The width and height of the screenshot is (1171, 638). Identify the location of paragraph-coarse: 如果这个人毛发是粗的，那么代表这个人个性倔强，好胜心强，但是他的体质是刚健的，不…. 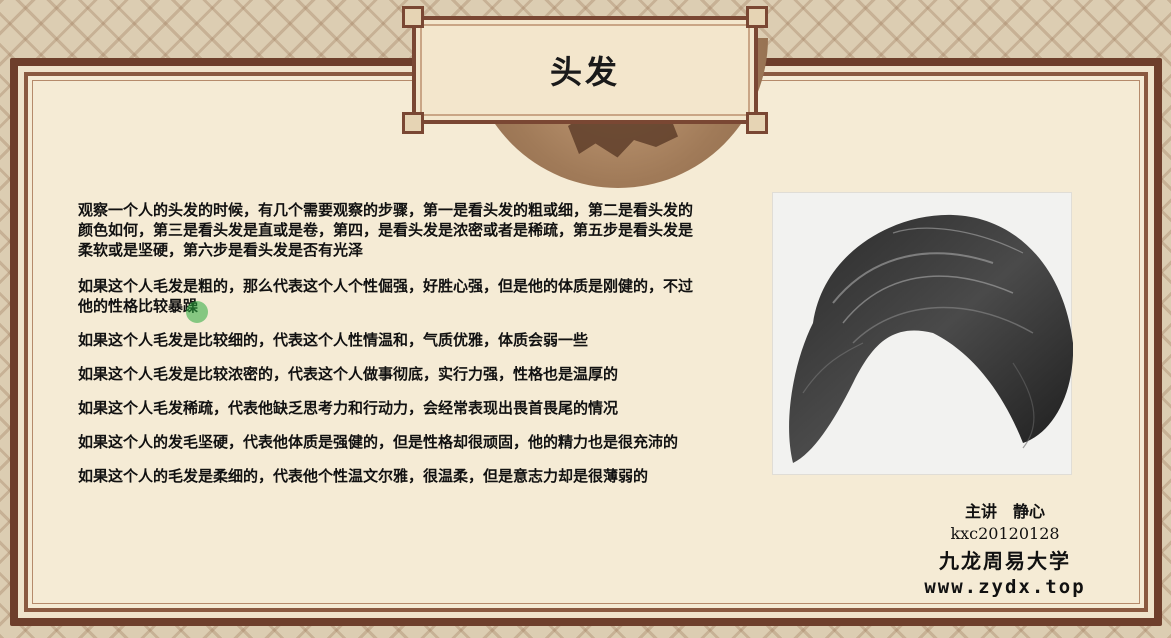
(386, 296).